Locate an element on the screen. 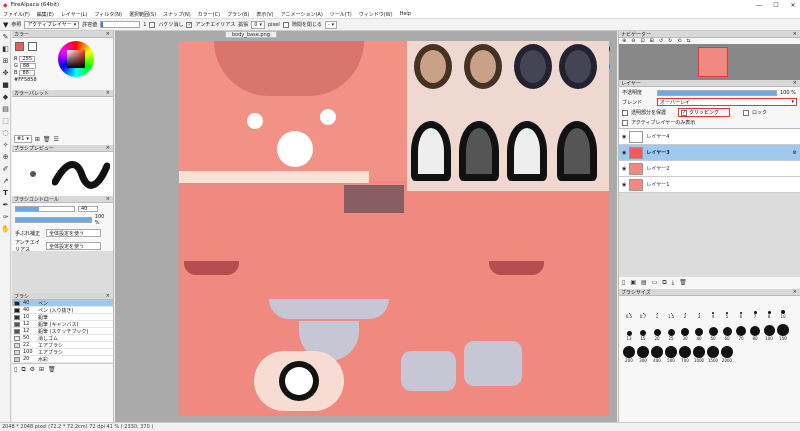  brush-opacity-slider is located at coordinates (53, 220).